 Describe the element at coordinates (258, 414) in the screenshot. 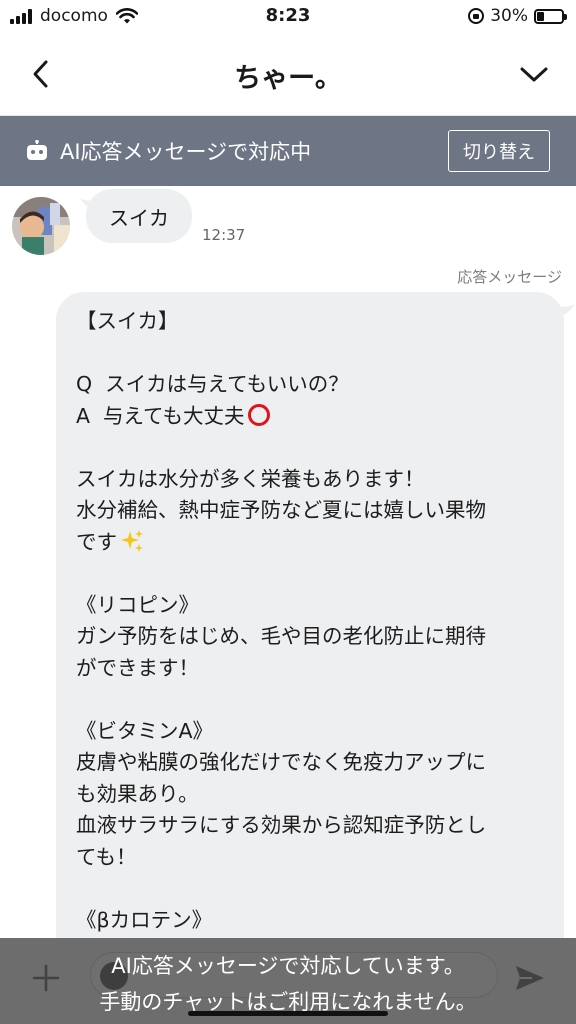

I see `red-circle-emoji-icon` at that location.